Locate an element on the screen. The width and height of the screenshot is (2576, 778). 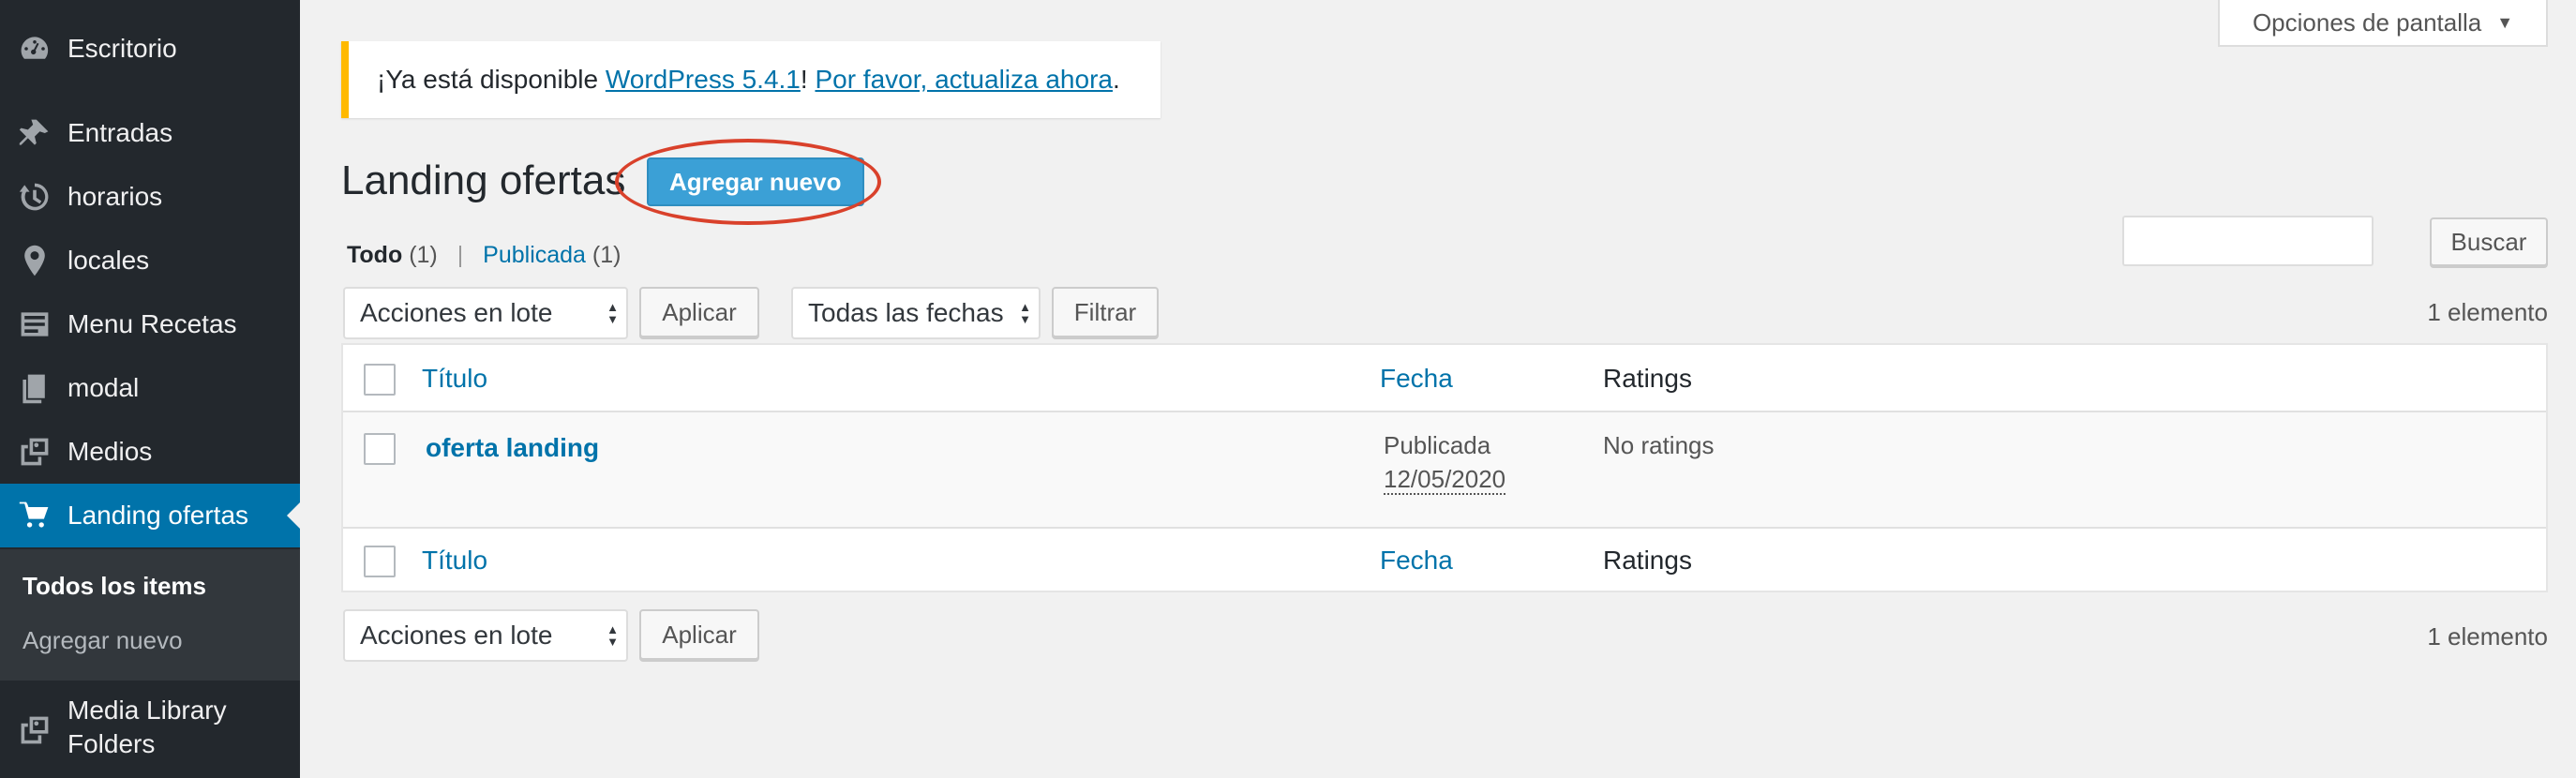
screen-options-button: Opciones de pantalla ▼ is located at coordinates (2383, 23).